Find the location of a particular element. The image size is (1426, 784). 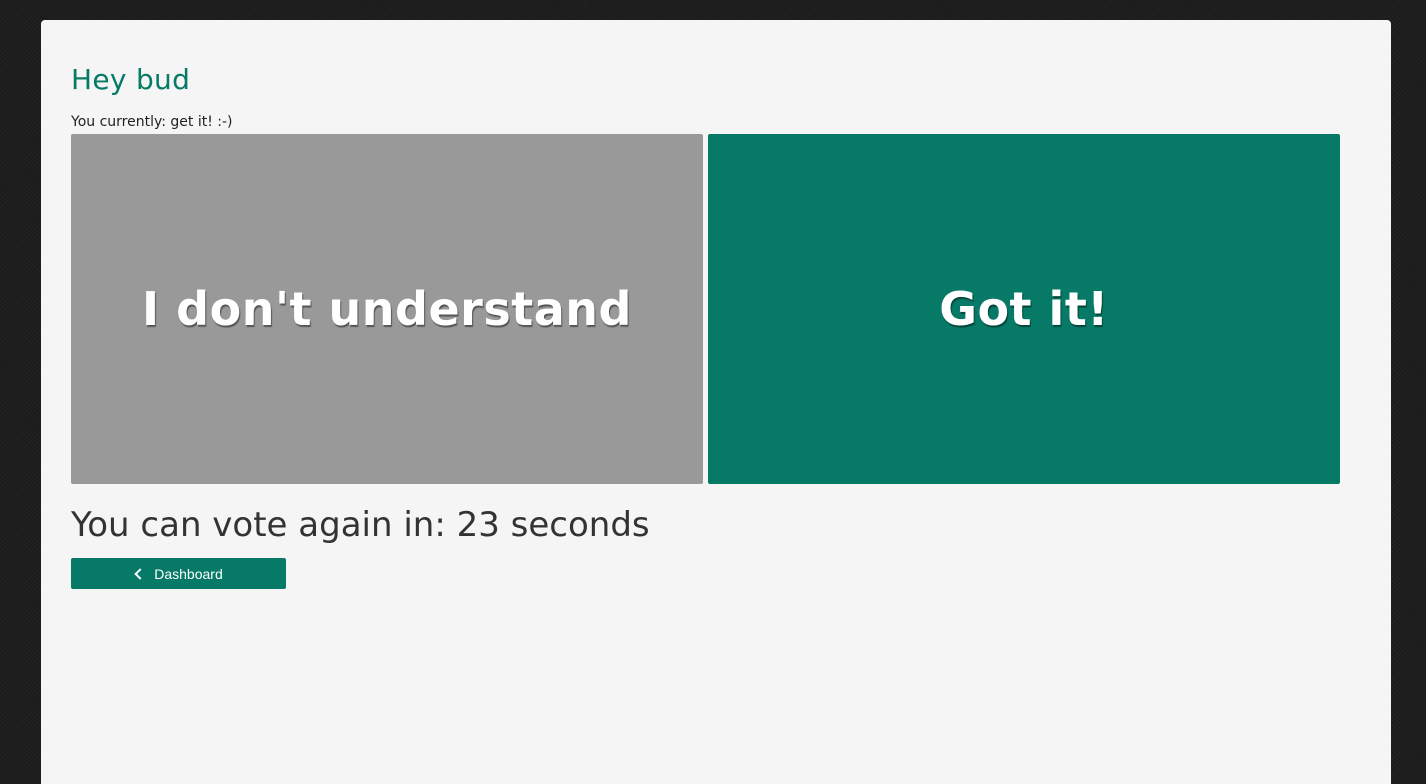

greeting-heading: Hey bud is located at coordinates (131, 79).